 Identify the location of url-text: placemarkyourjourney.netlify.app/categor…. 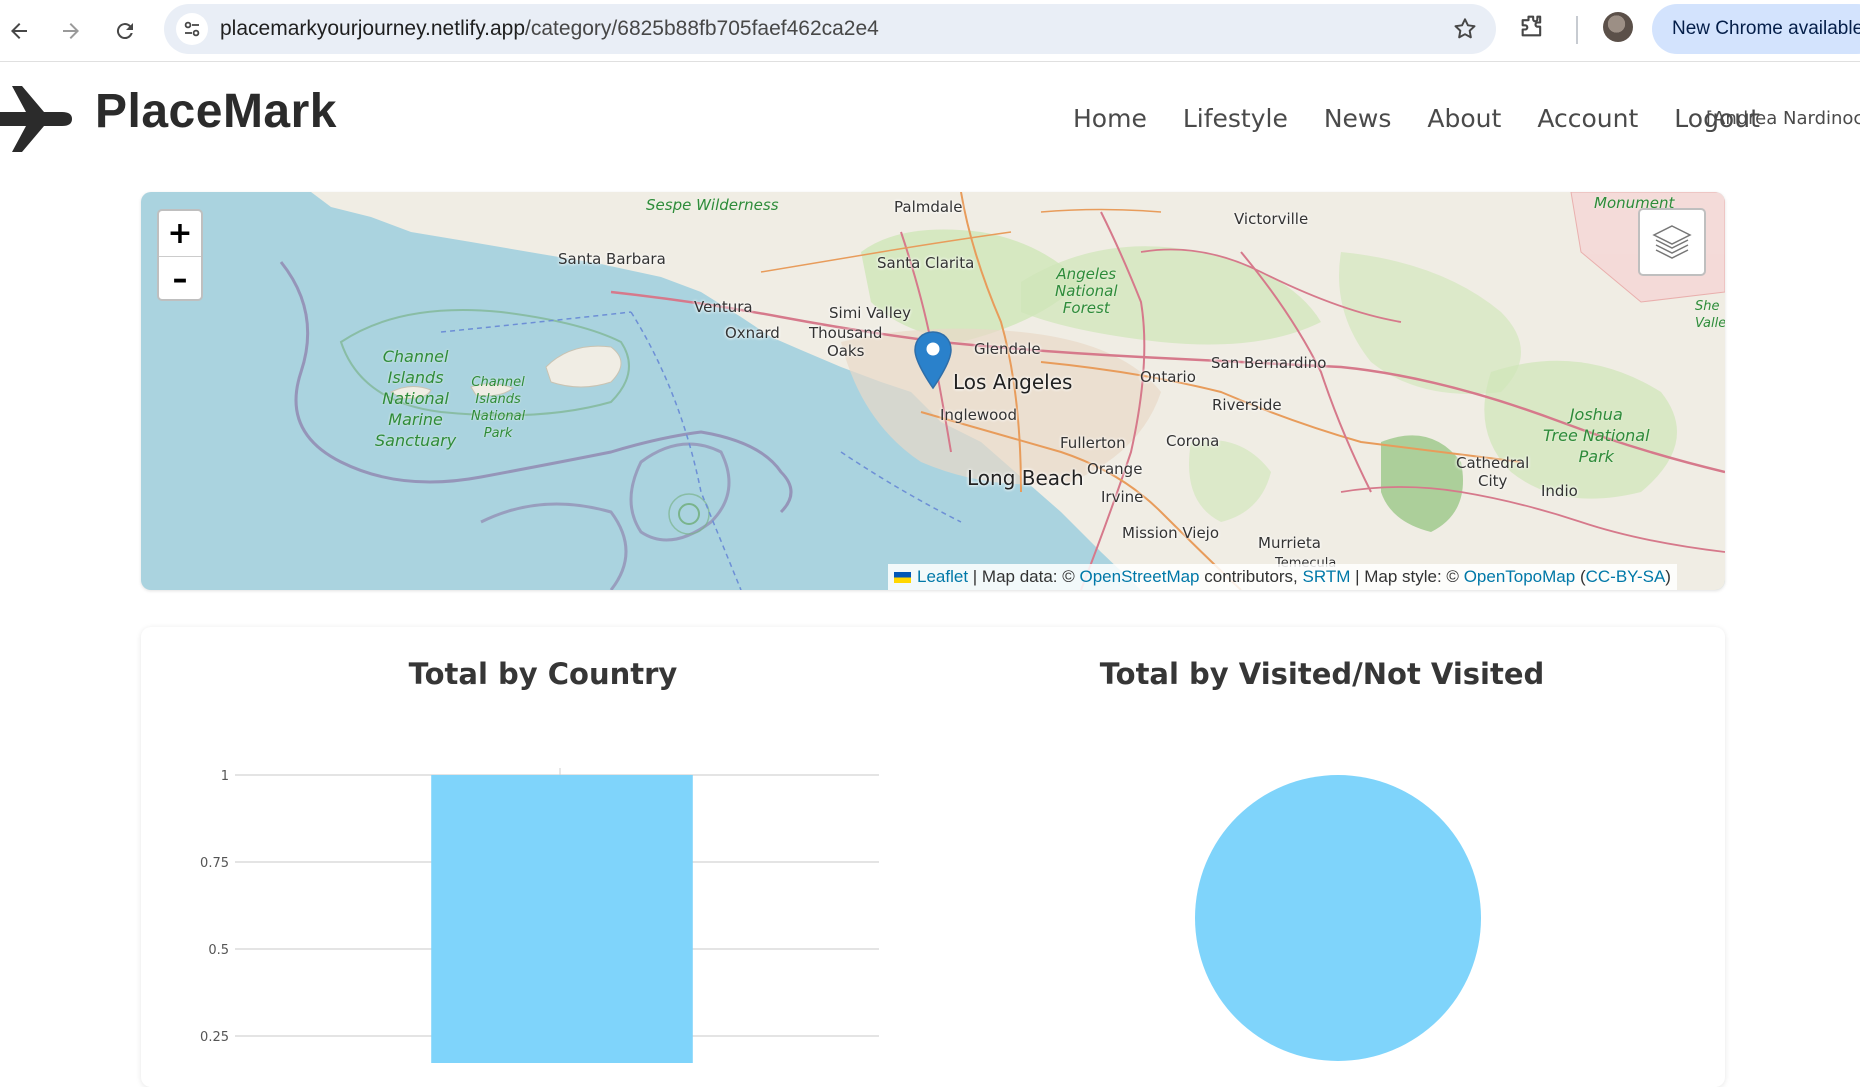
(549, 29).